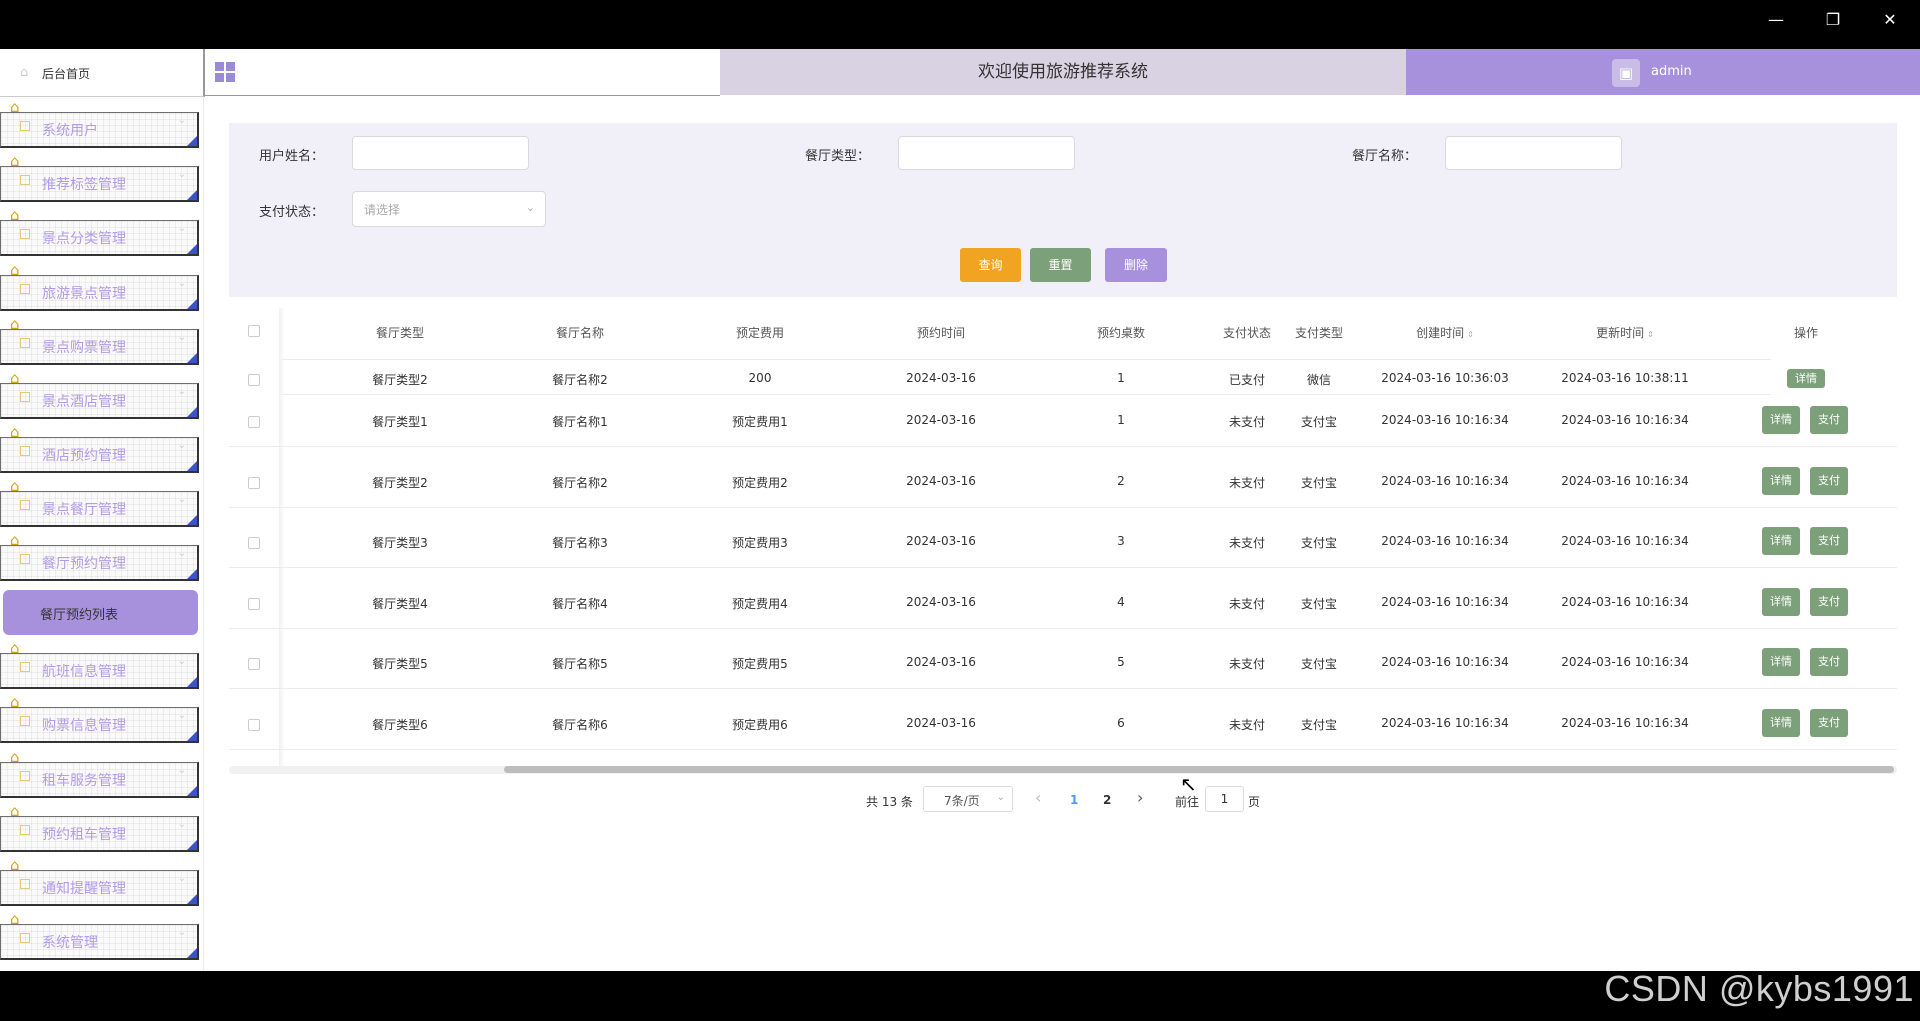 Image resolution: width=1920 pixels, height=1021 pixels. What do you see at coordinates (100, 287) in the screenshot?
I see `sidebar-item: ⌂ 旅游景点管理 ⌄` at bounding box center [100, 287].